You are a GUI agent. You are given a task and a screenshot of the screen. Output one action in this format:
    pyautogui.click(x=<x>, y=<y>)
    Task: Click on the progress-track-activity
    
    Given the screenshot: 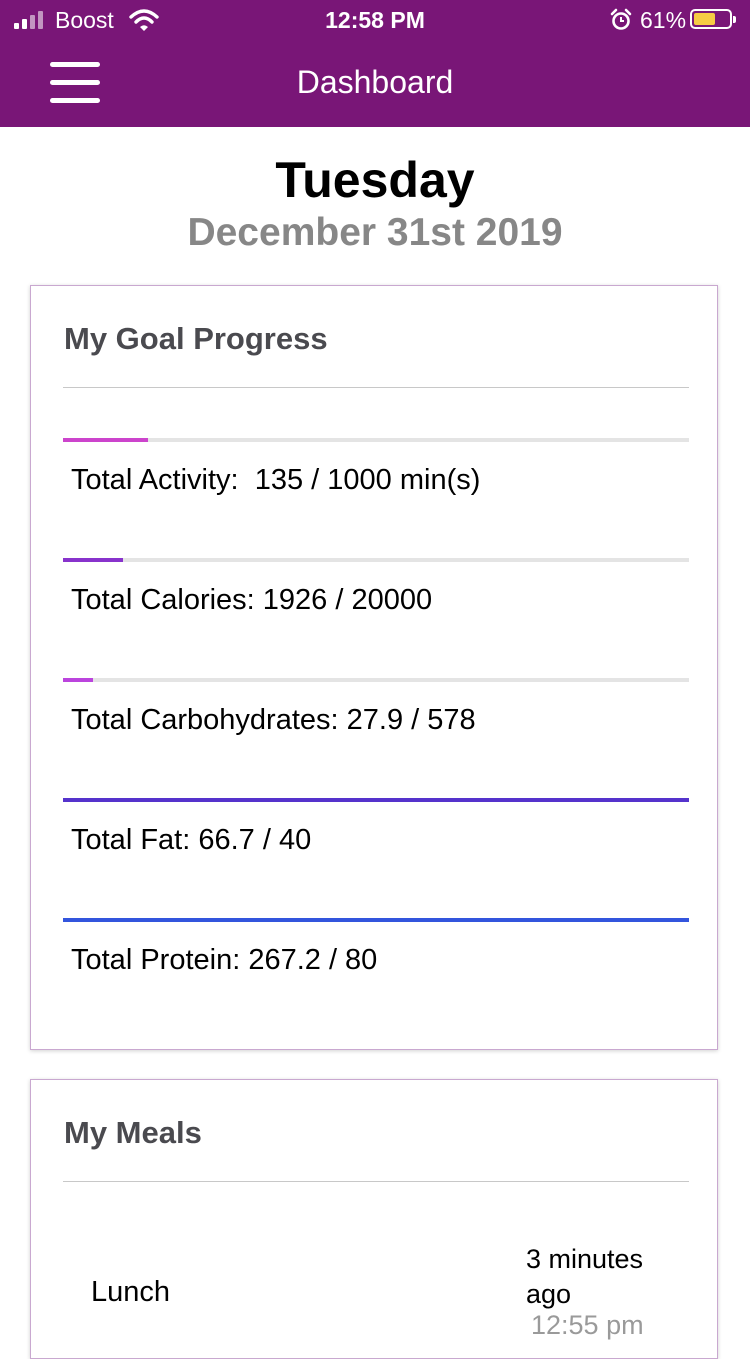 What is the action you would take?
    pyautogui.click(x=376, y=440)
    